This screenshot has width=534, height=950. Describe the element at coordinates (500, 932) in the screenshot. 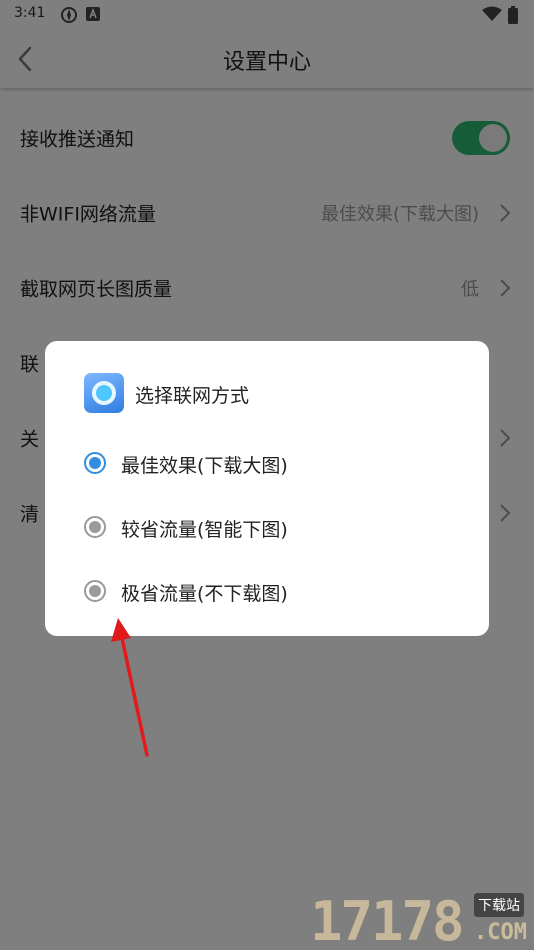

I see `watermark-domain: .COM` at that location.